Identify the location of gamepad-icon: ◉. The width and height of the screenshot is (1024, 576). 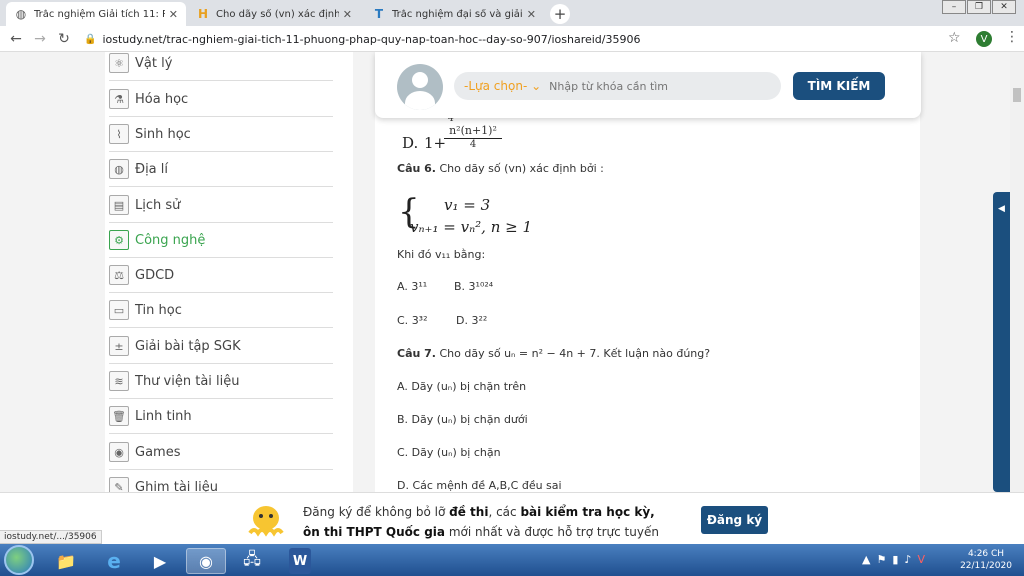
(119, 452).